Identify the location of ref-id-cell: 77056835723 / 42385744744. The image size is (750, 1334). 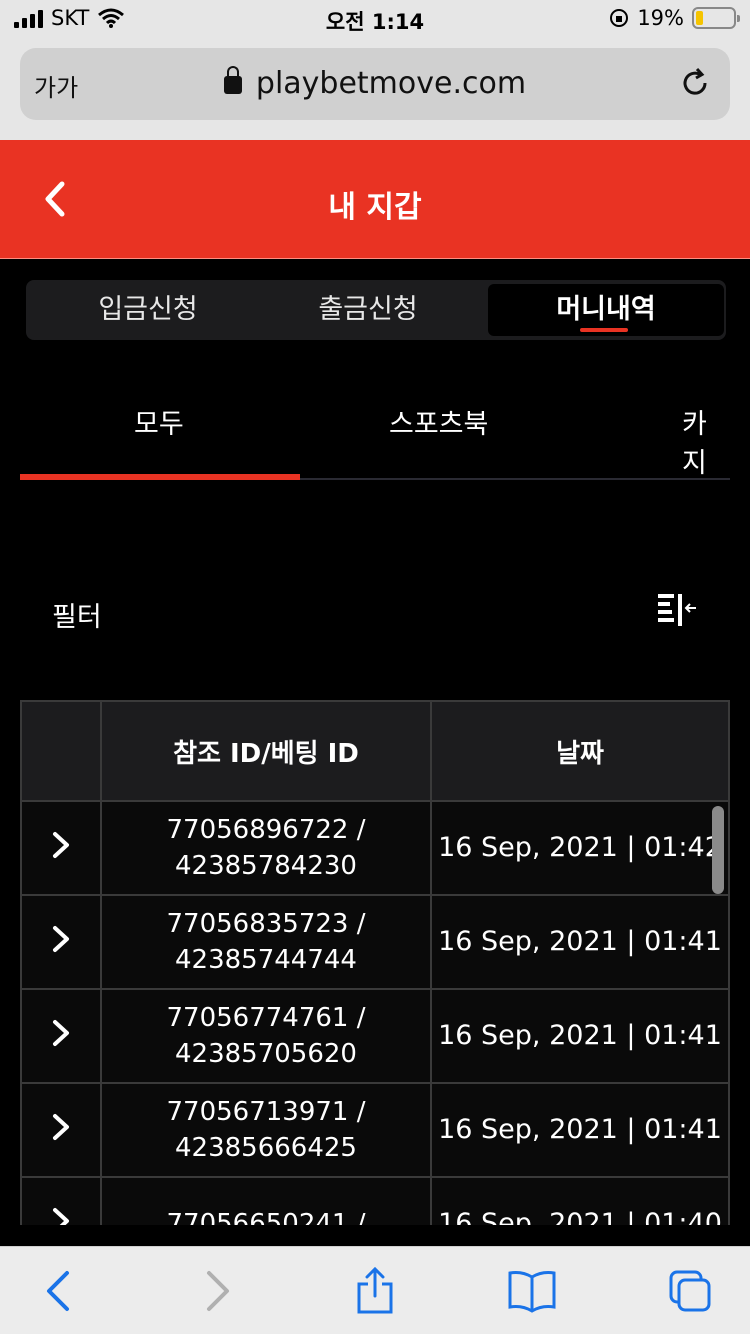
(266, 942).